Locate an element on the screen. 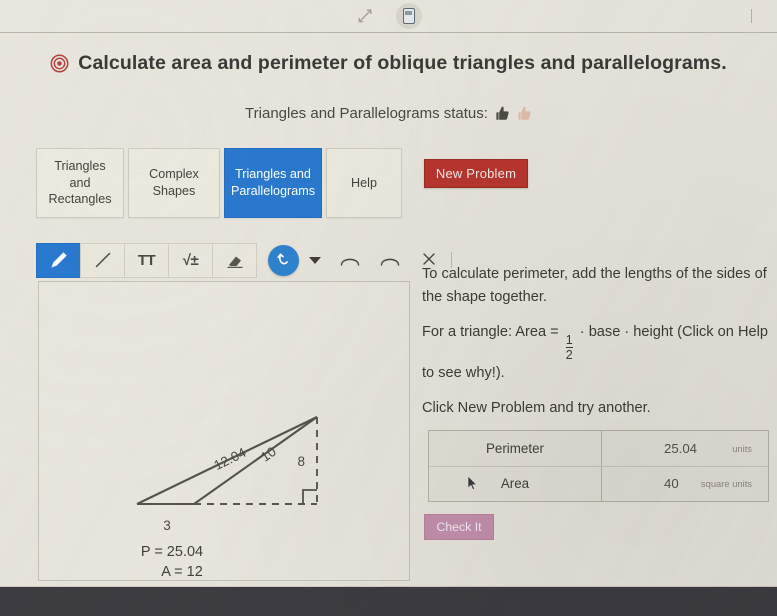 This screenshot has width=777, height=616. area-unit: square units is located at coordinates (726, 484).